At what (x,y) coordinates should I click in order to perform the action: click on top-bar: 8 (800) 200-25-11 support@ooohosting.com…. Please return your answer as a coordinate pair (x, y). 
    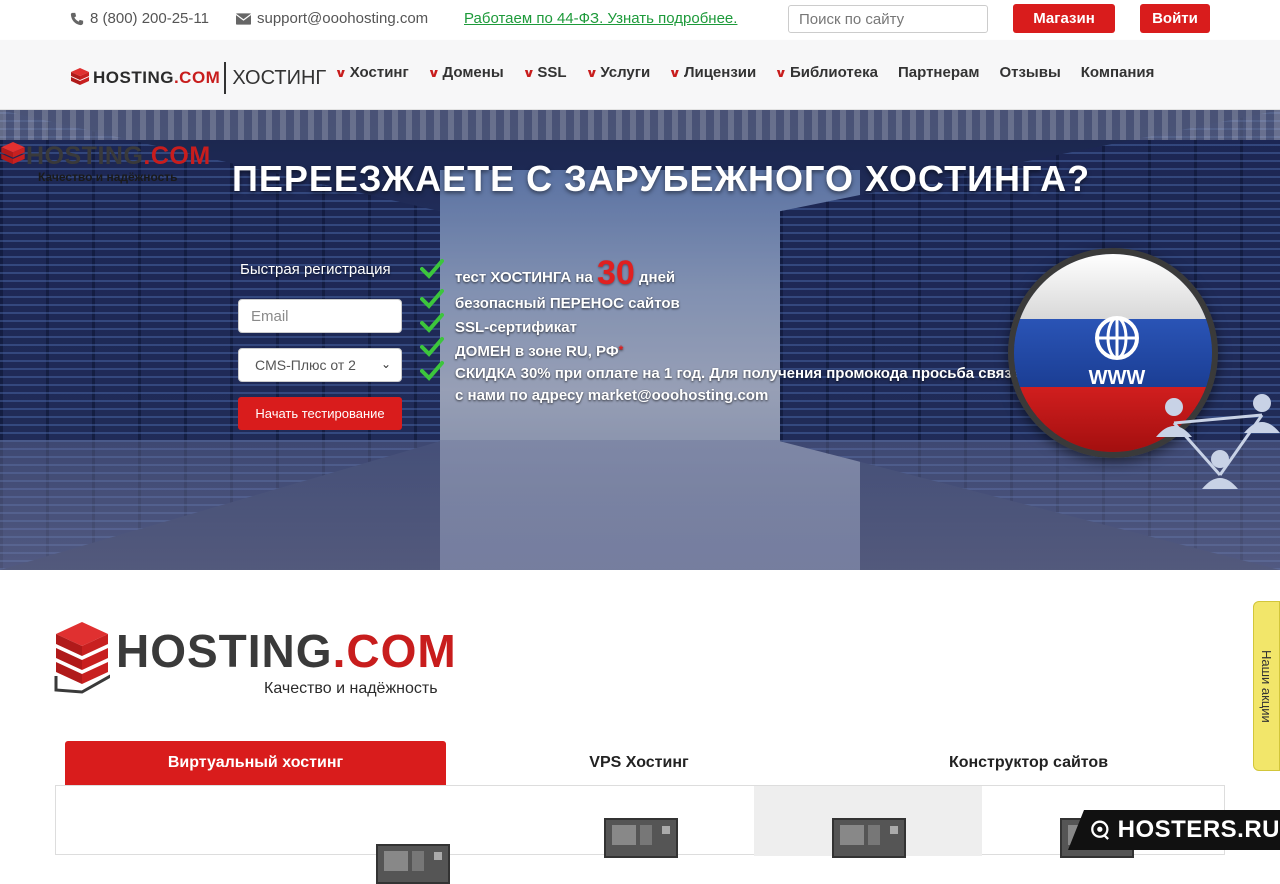
    Looking at the image, I should click on (640, 20).